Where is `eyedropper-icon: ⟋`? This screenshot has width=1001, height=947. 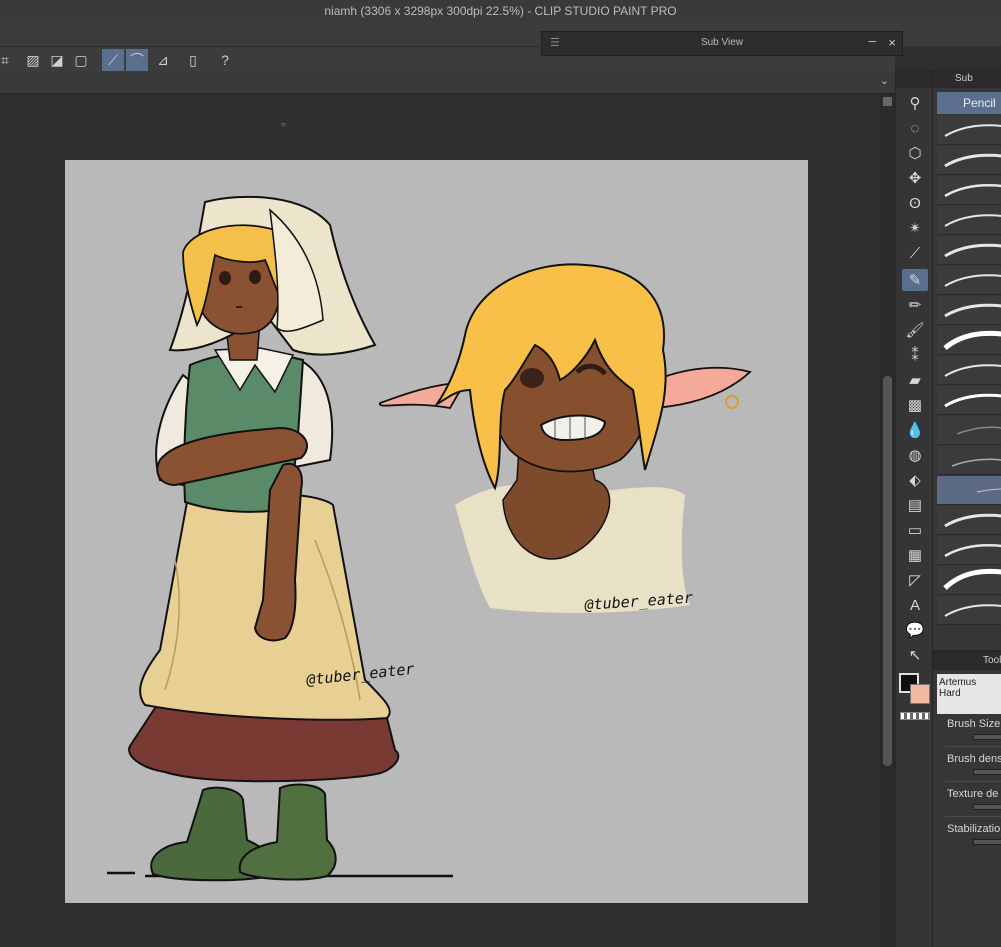 eyedropper-icon: ⟋ is located at coordinates (915, 253).